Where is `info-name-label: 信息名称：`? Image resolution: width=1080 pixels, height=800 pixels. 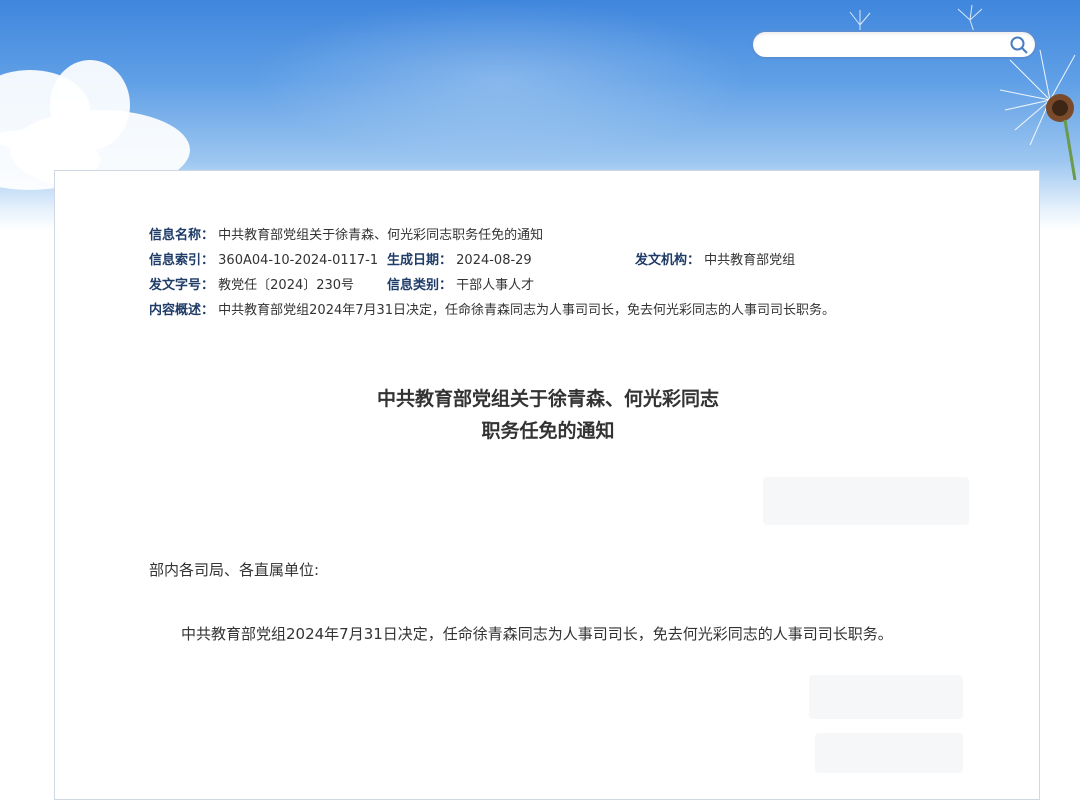
info-name-label: 信息名称： is located at coordinates (182, 235).